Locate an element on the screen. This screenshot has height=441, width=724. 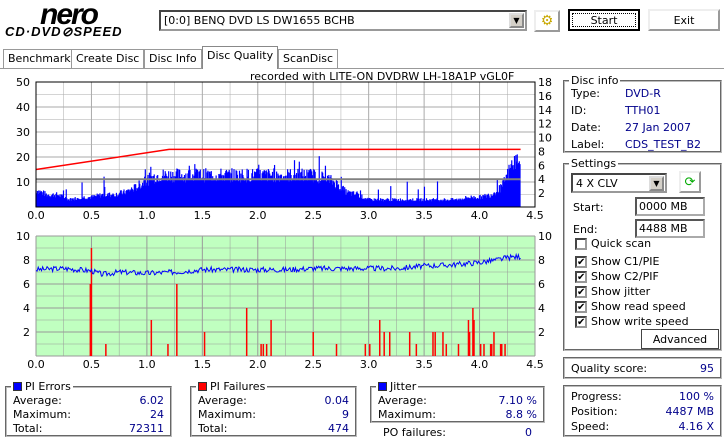
checkbox-icon is located at coordinates (581, 243).